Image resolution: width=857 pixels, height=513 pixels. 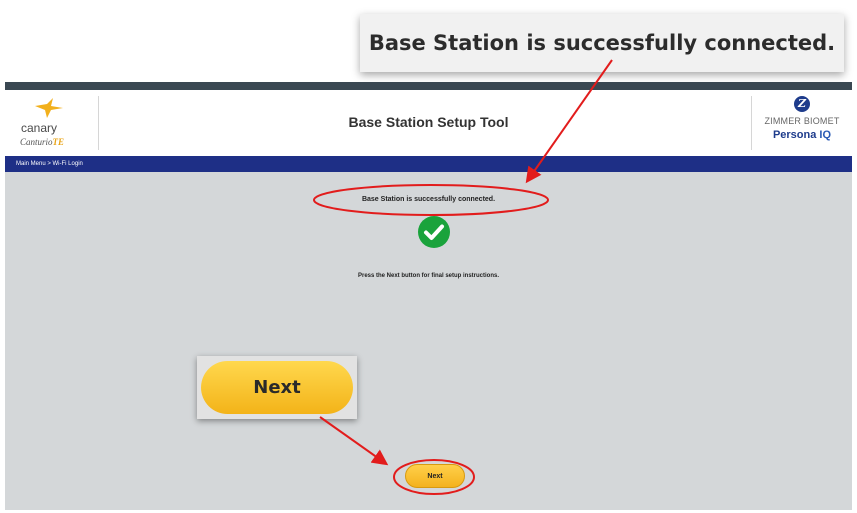 I want to click on check-circle-icon, so click(x=434, y=232).